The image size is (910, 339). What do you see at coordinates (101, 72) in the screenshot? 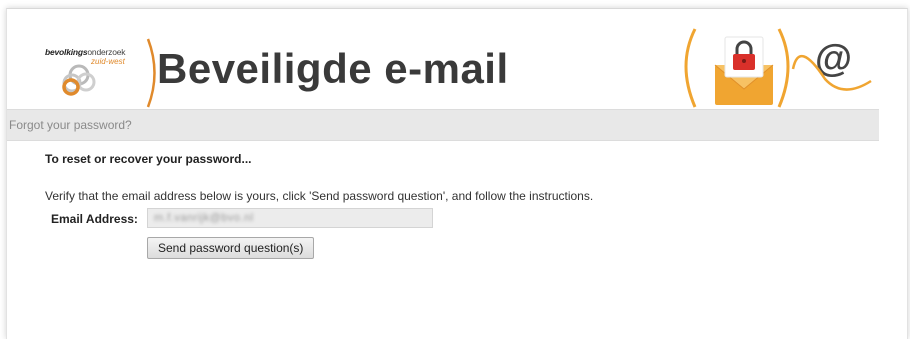
I see `bevolkingsonderzoek-logo: bevolkingsonderzoek zuid-west` at bounding box center [101, 72].